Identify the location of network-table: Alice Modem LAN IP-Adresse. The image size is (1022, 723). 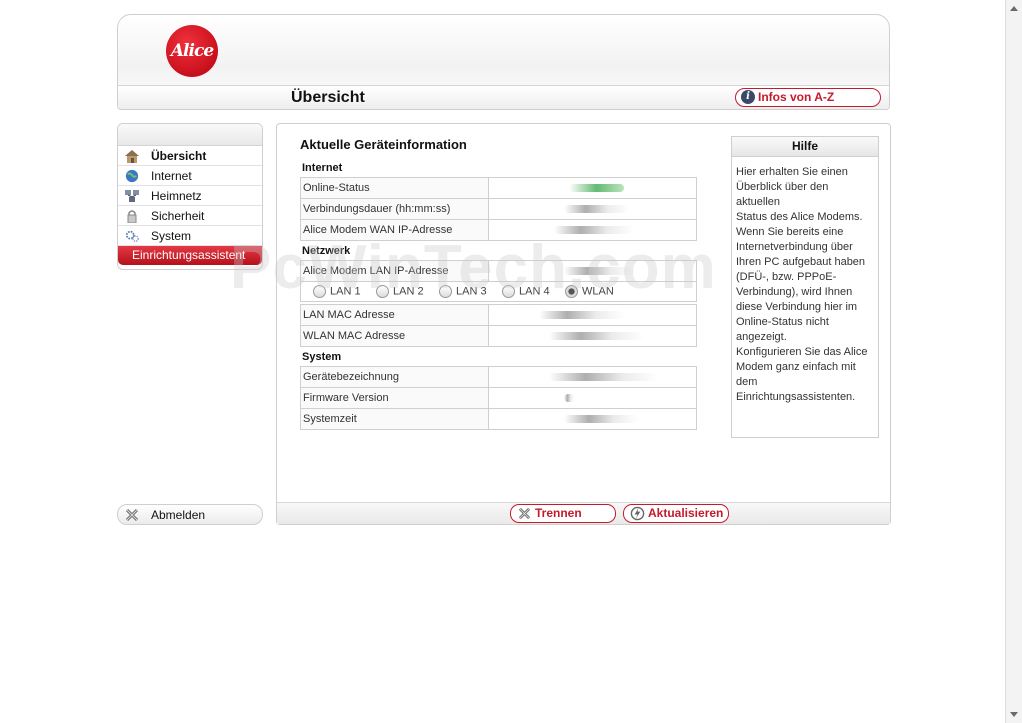
(498, 271).